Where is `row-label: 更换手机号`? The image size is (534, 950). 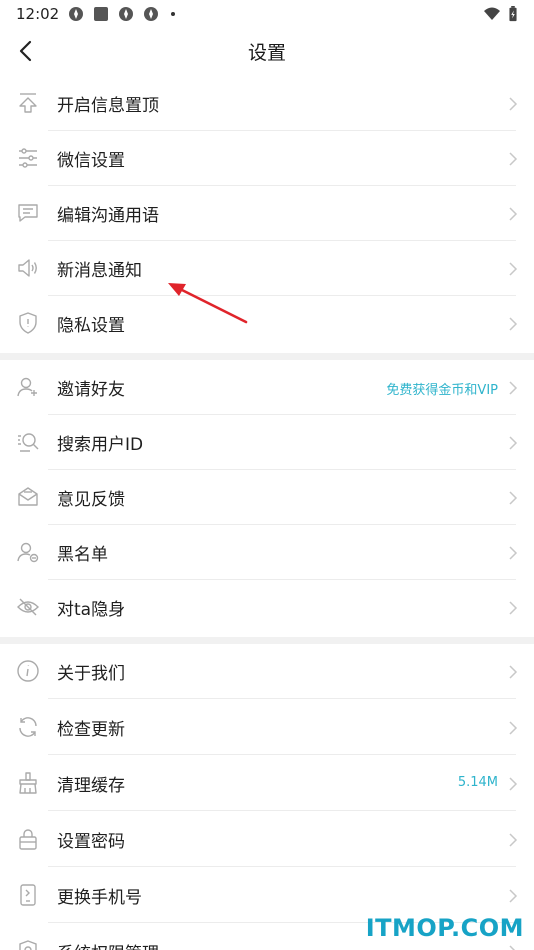
row-label: 更换手机号 is located at coordinates (99, 898).